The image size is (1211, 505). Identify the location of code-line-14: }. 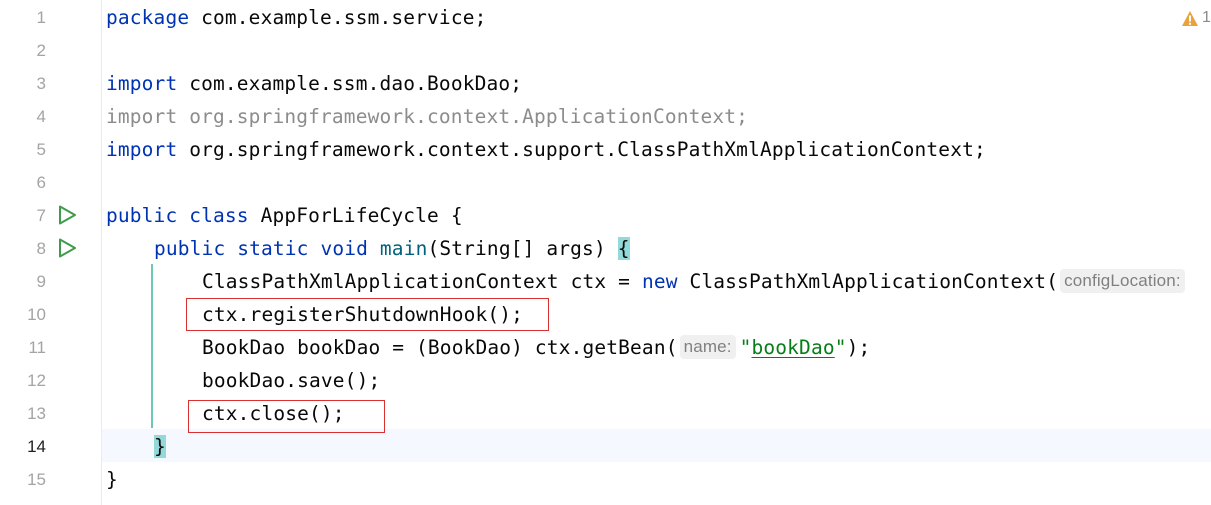
(160, 446).